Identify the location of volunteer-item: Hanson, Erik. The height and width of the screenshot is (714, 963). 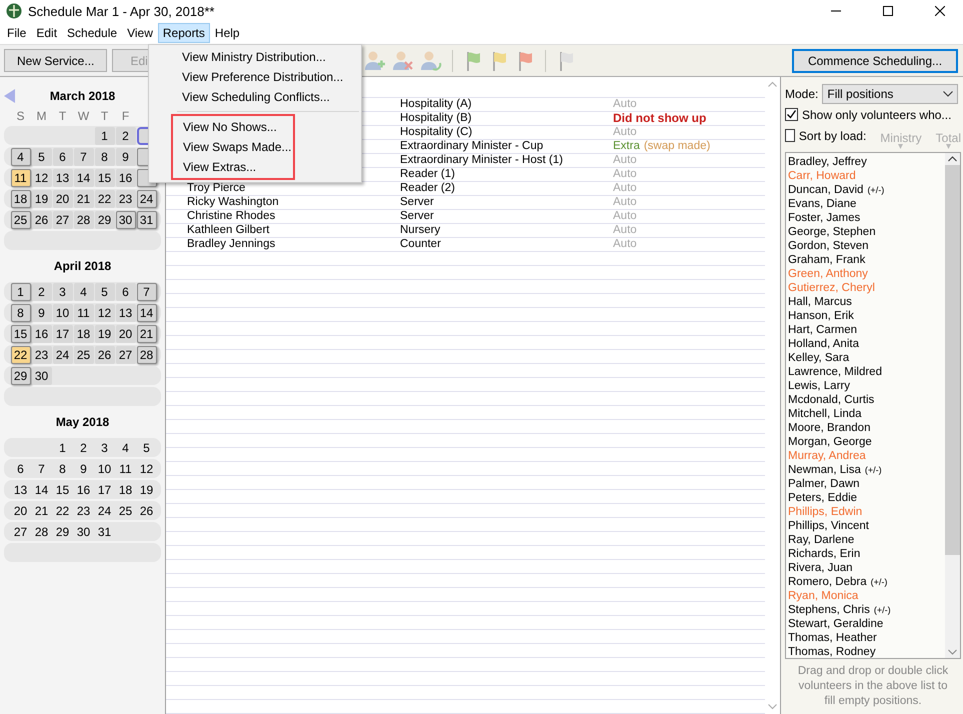
(821, 316).